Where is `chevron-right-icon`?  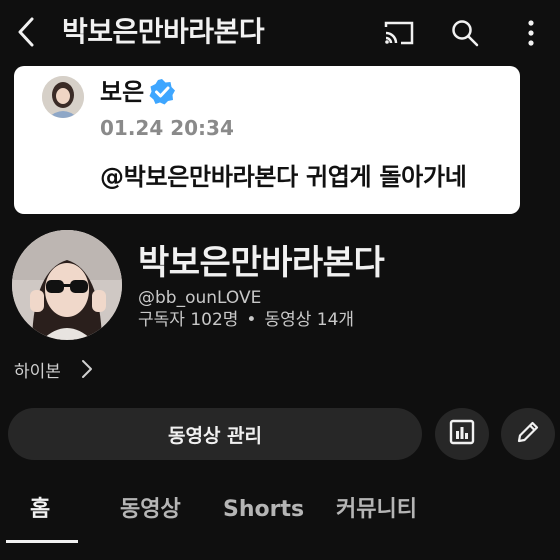 chevron-right-icon is located at coordinates (87, 369).